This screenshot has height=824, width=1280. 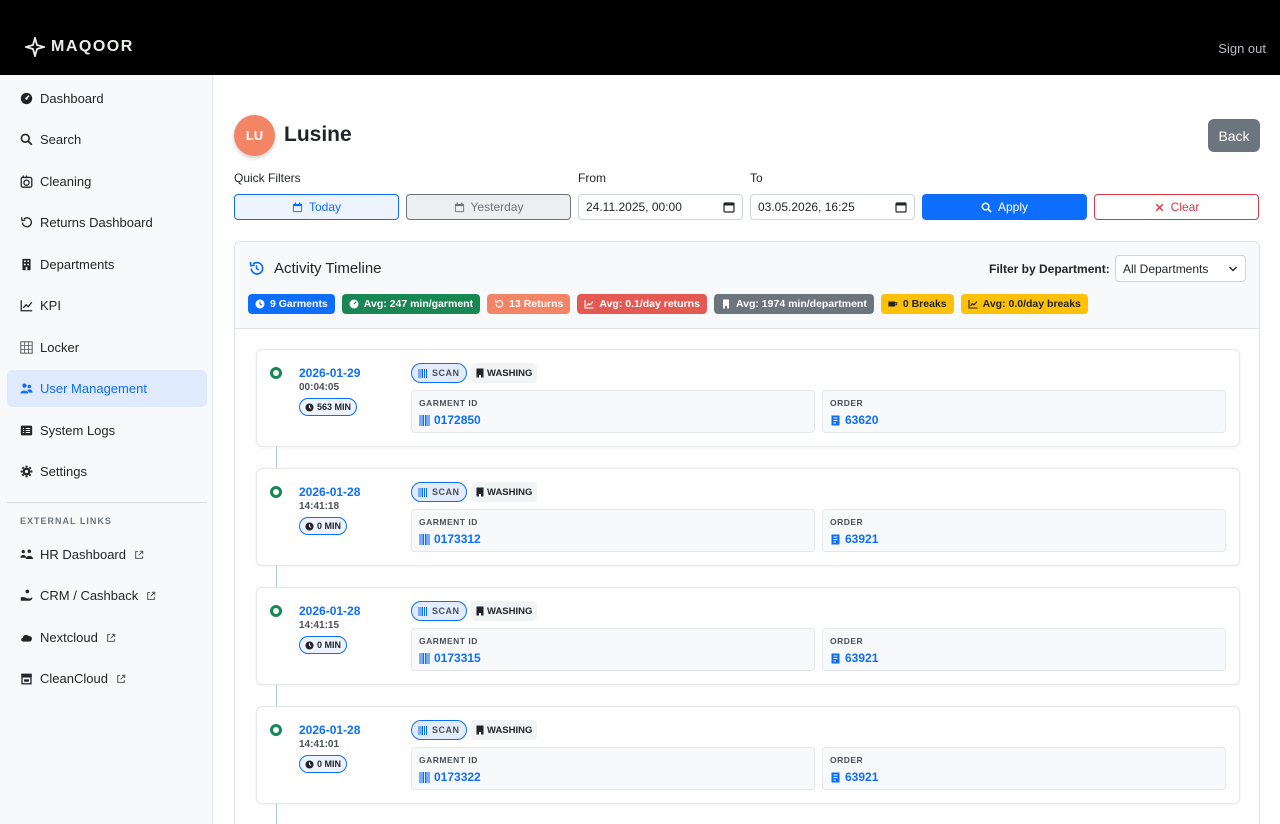 What do you see at coordinates (63, 471) in the screenshot?
I see `sidebar-item-label: Settings` at bounding box center [63, 471].